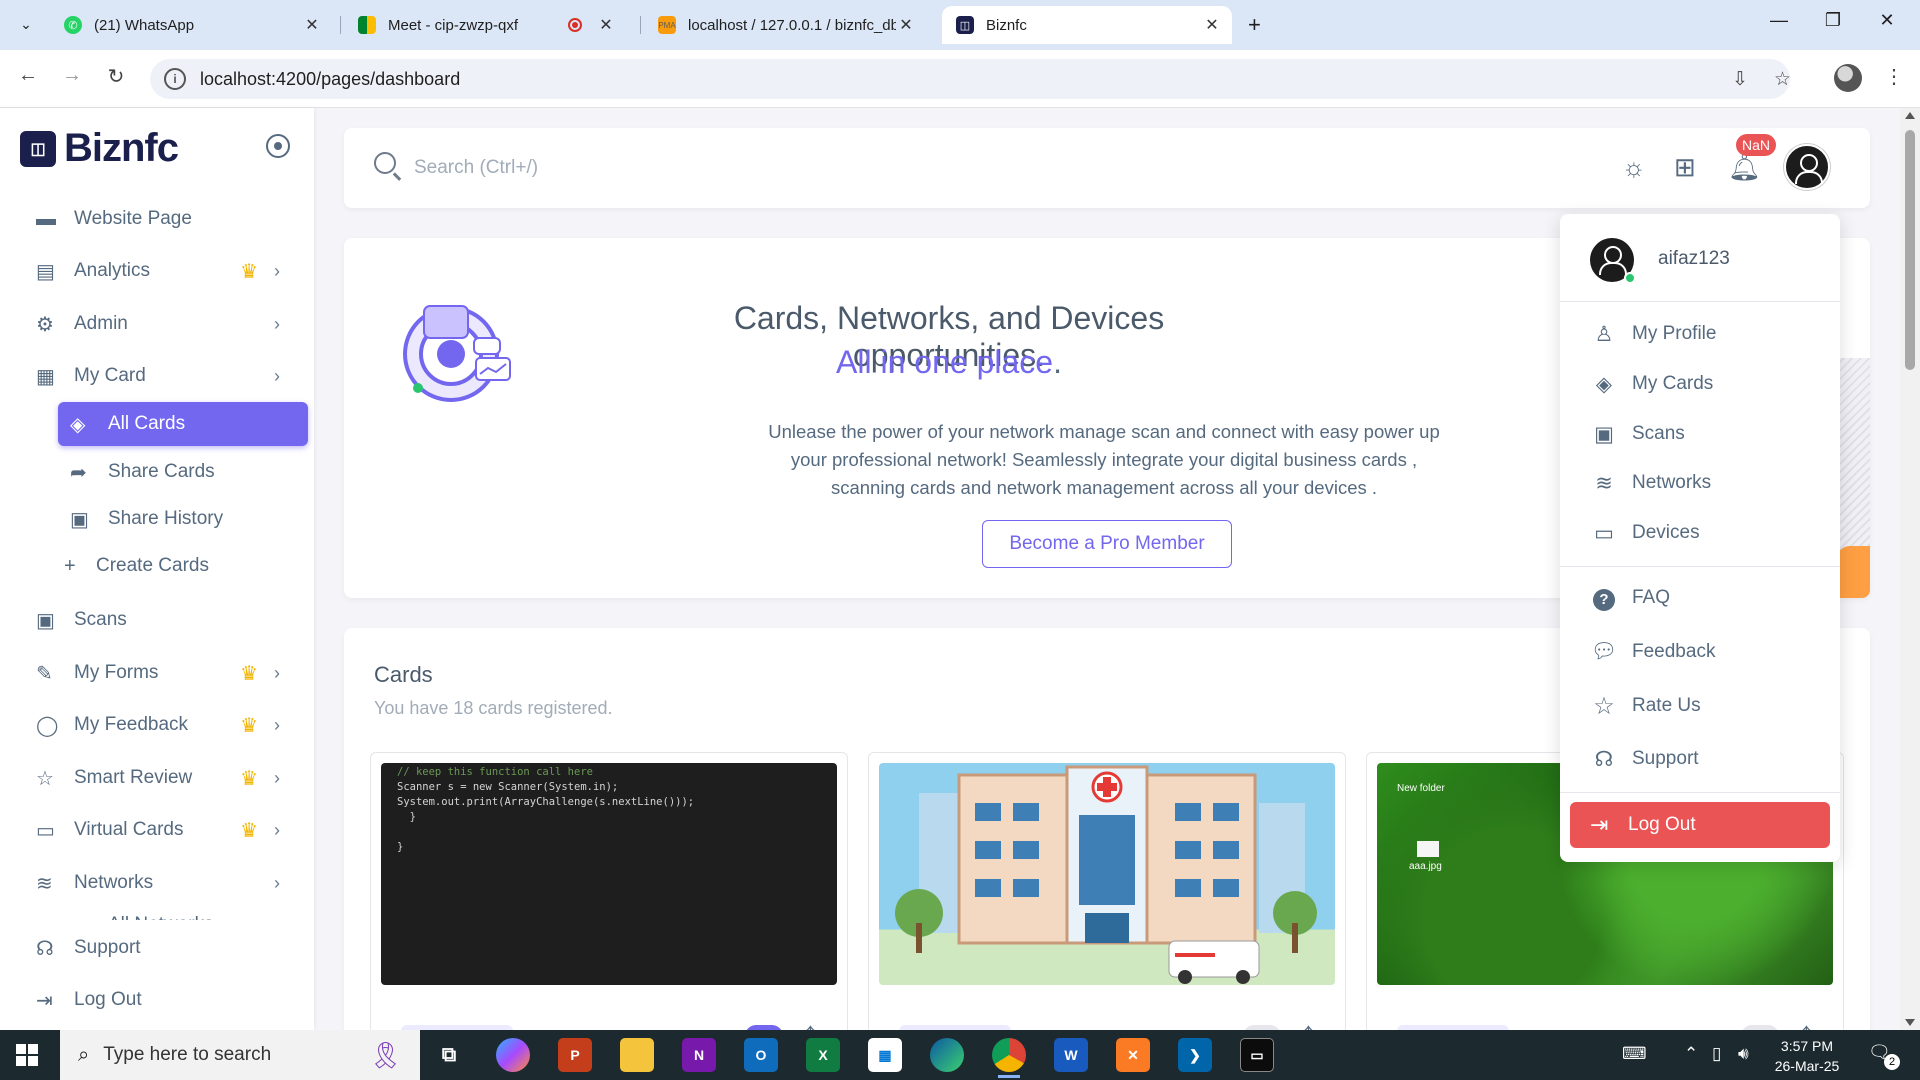 The width and height of the screenshot is (1920, 1080). I want to click on install-app-icon: ⇩, so click(1740, 79).